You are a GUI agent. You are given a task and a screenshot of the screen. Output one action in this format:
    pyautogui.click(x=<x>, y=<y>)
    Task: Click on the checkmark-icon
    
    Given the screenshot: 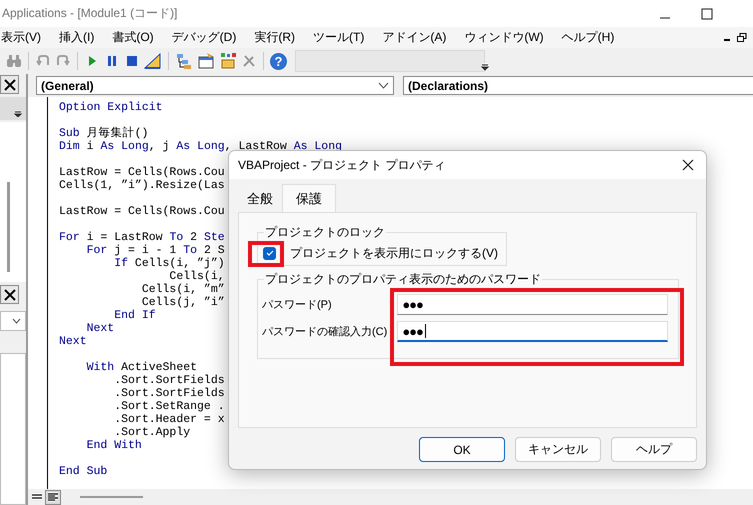 What is the action you would take?
    pyautogui.click(x=269, y=253)
    